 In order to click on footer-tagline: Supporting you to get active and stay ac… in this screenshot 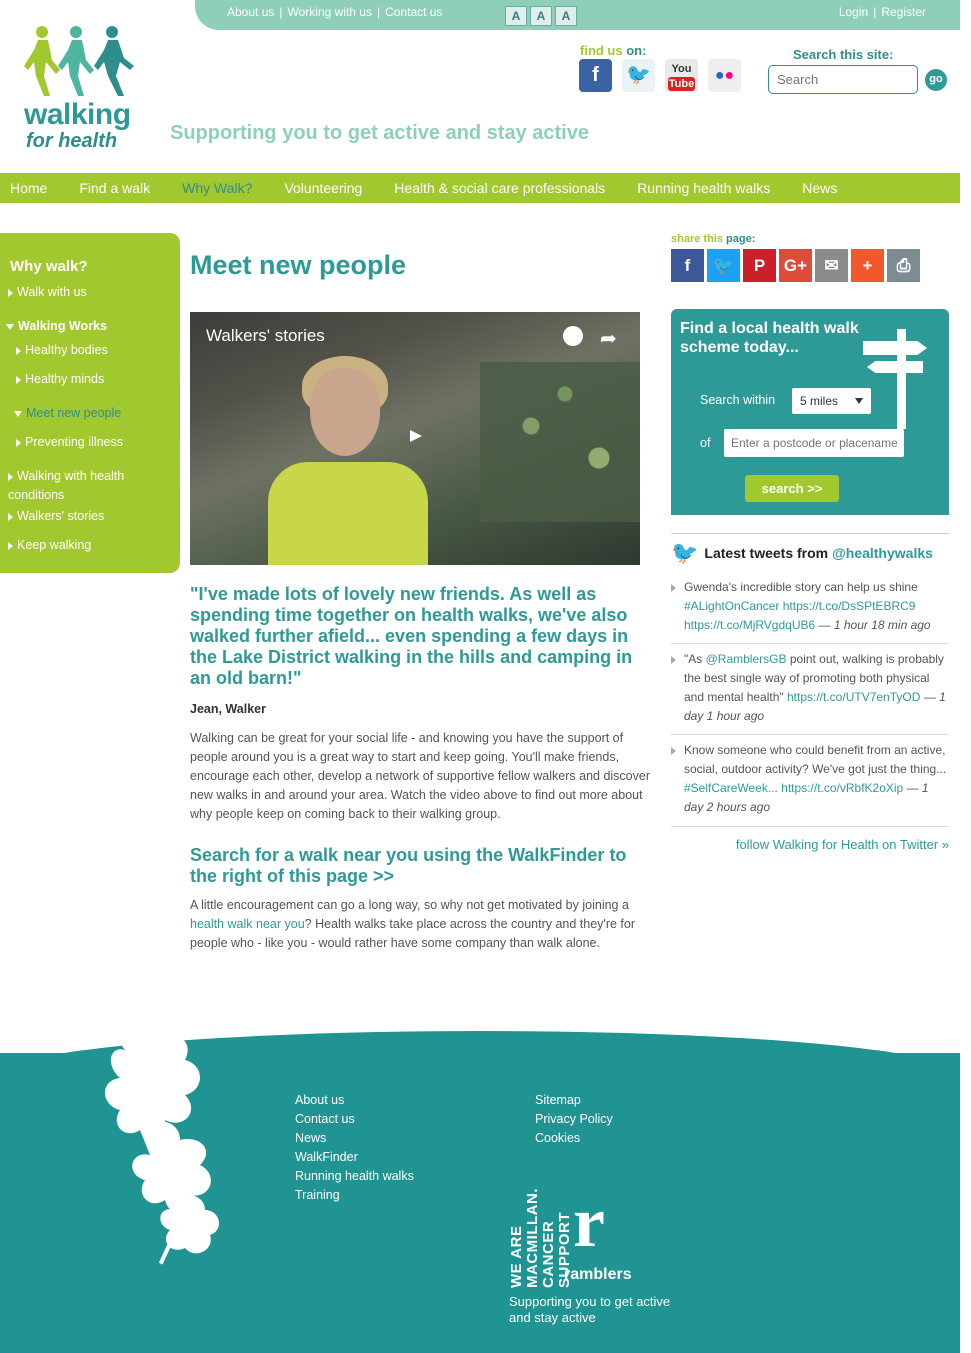, I will do `click(590, 1309)`.